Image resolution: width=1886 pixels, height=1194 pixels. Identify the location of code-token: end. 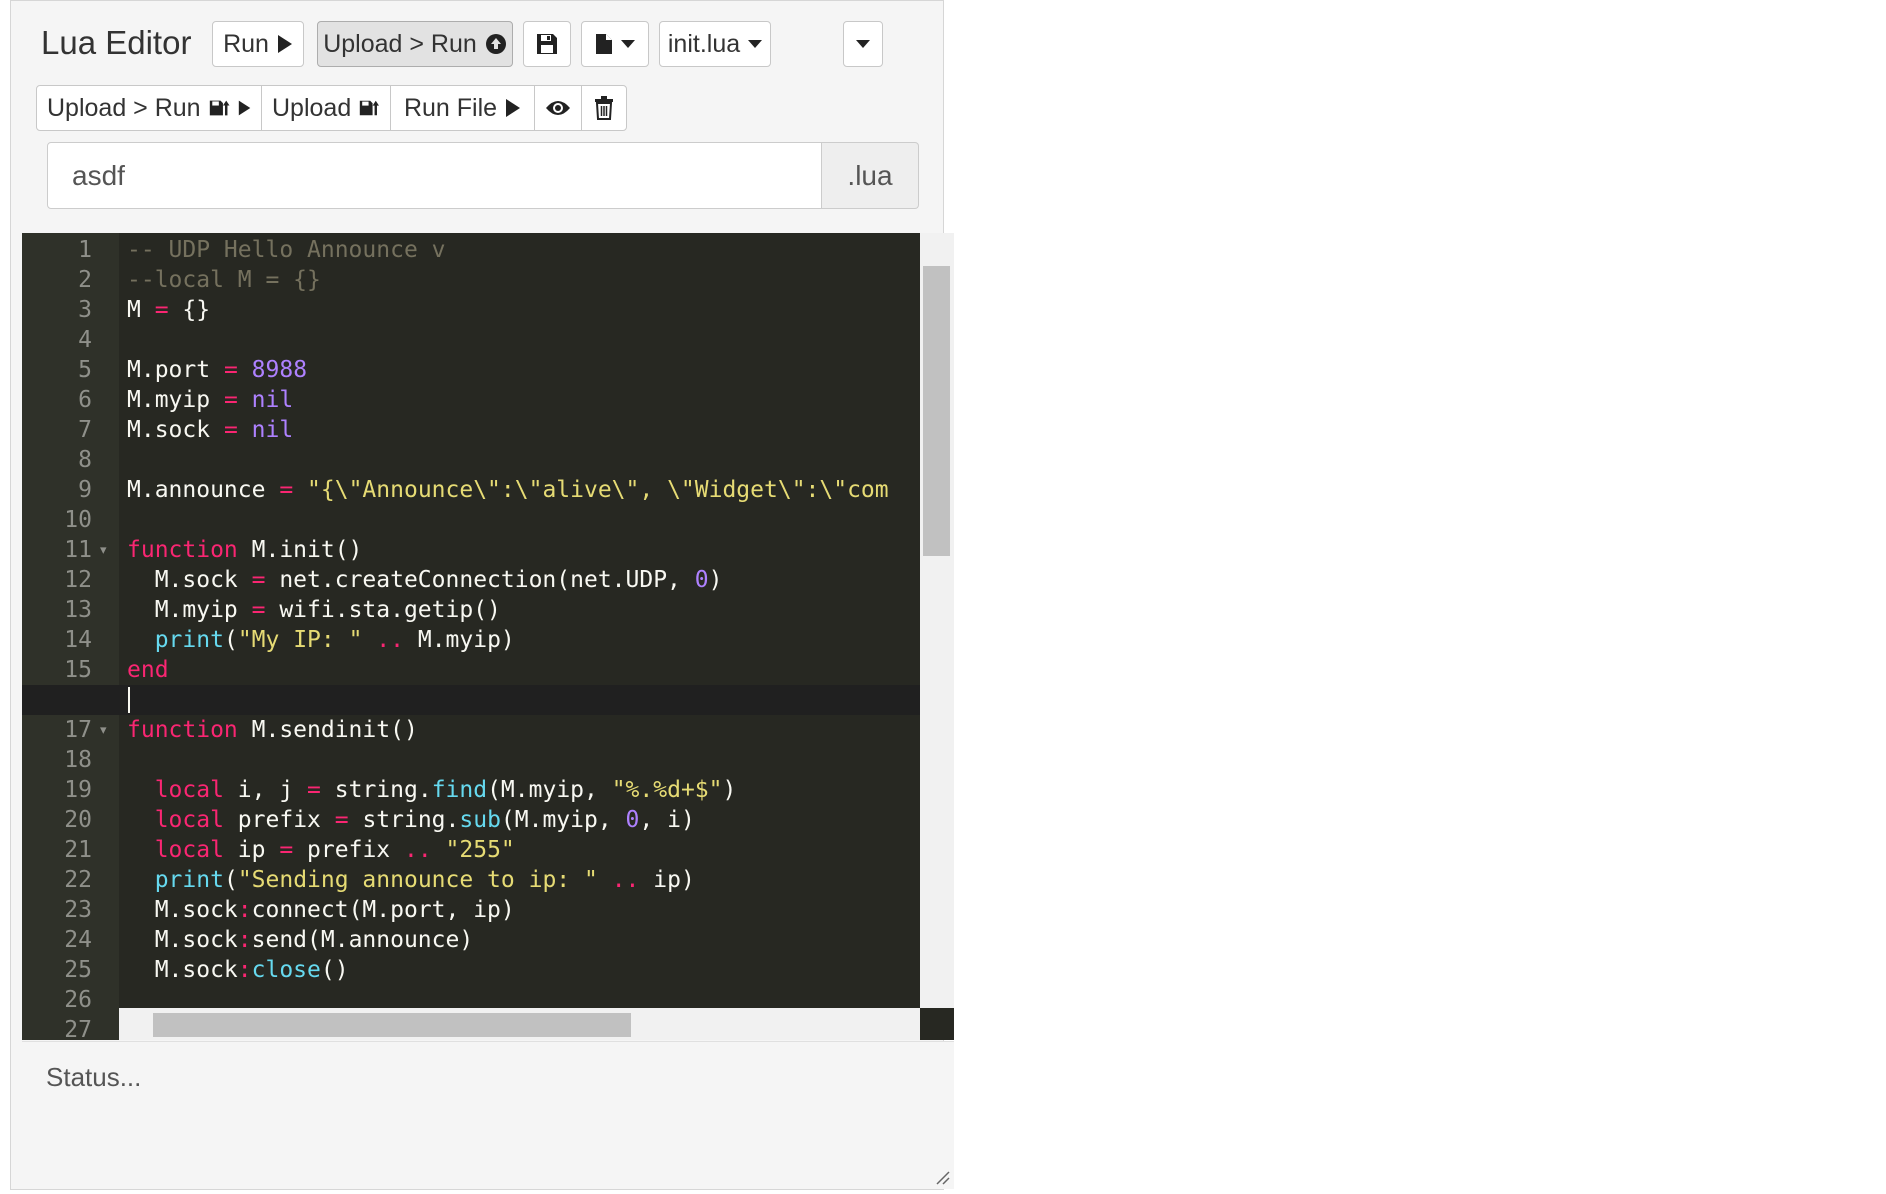
(148, 670).